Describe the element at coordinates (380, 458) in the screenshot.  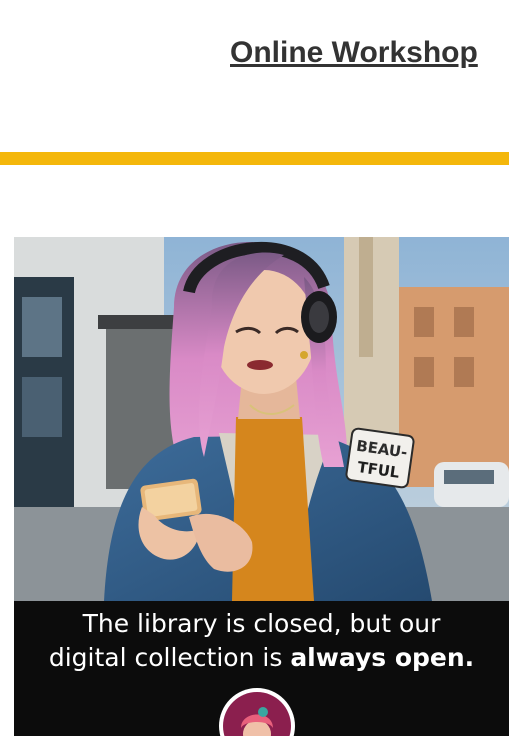
I see `beautiful-patch: BEAU- TFUL` at that location.